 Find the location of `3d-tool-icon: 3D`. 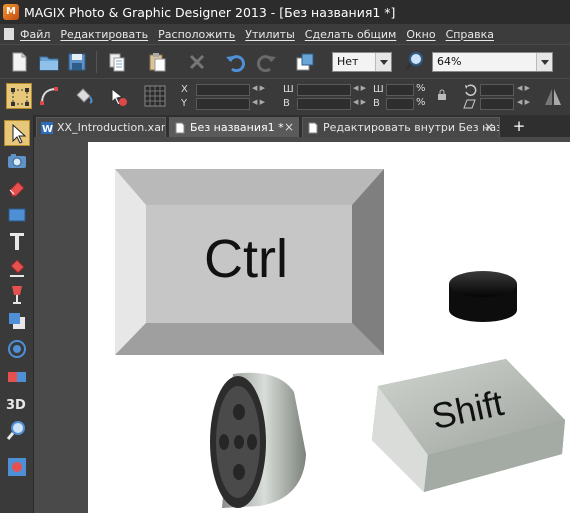

3d-tool-icon: 3D is located at coordinates (17, 403).